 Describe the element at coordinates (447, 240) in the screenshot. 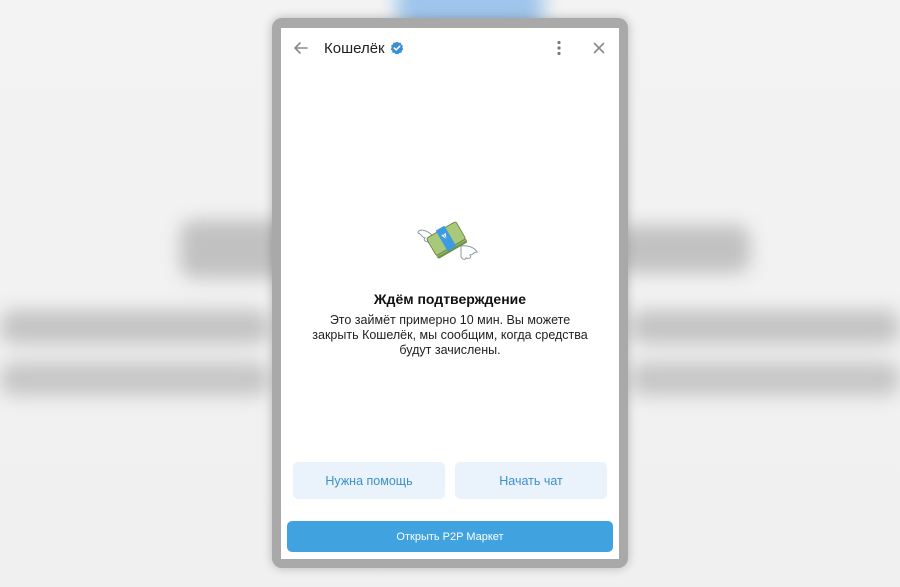

I see `flying-money-icon` at that location.